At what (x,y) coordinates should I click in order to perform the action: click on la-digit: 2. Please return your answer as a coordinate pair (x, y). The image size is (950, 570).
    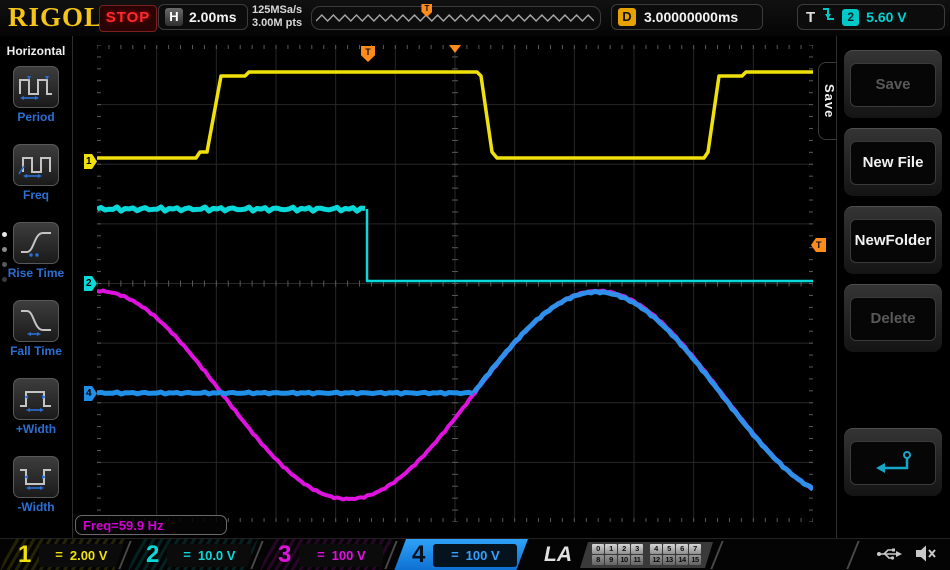
    Looking at the image, I should click on (624, 549).